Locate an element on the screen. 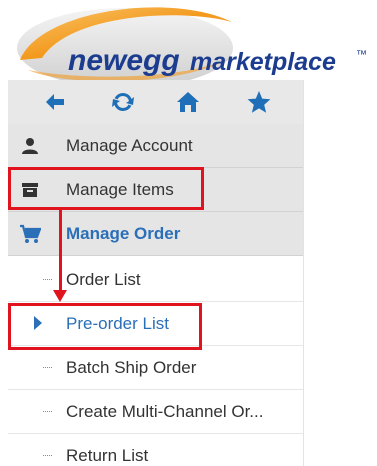 The width and height of the screenshot is (377, 466). submenu-label-preorder-list: Pre-order List is located at coordinates (117, 323).